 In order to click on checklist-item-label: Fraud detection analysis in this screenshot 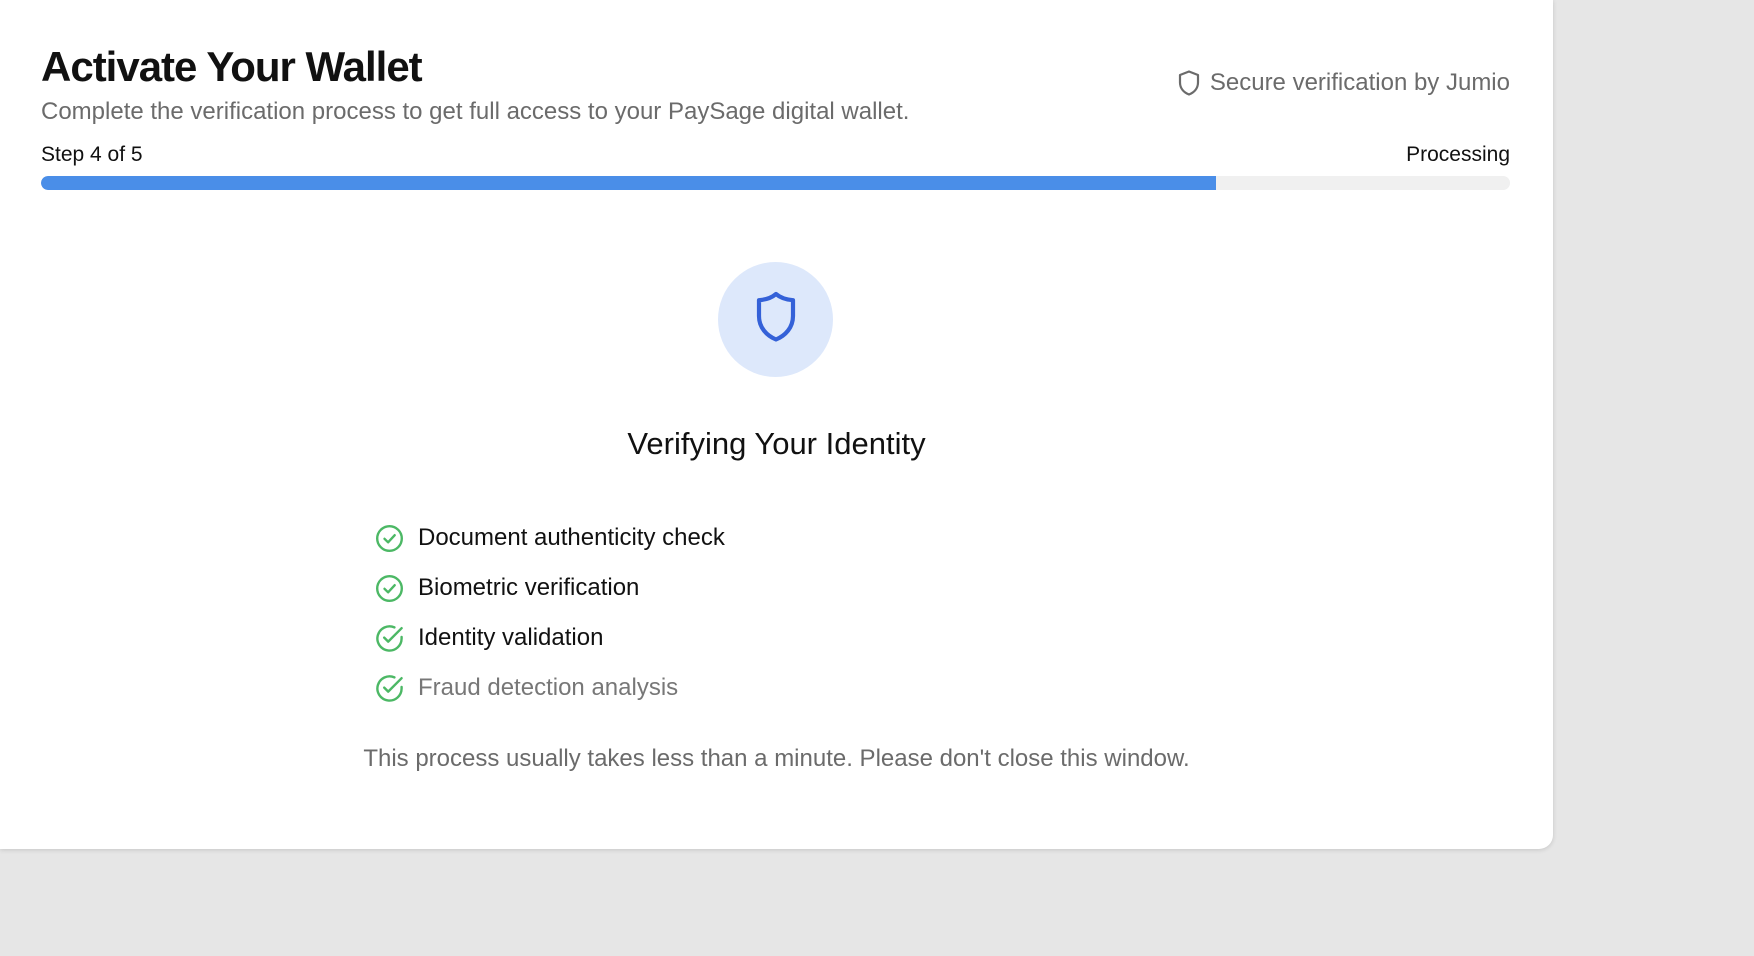, I will do `click(548, 687)`.